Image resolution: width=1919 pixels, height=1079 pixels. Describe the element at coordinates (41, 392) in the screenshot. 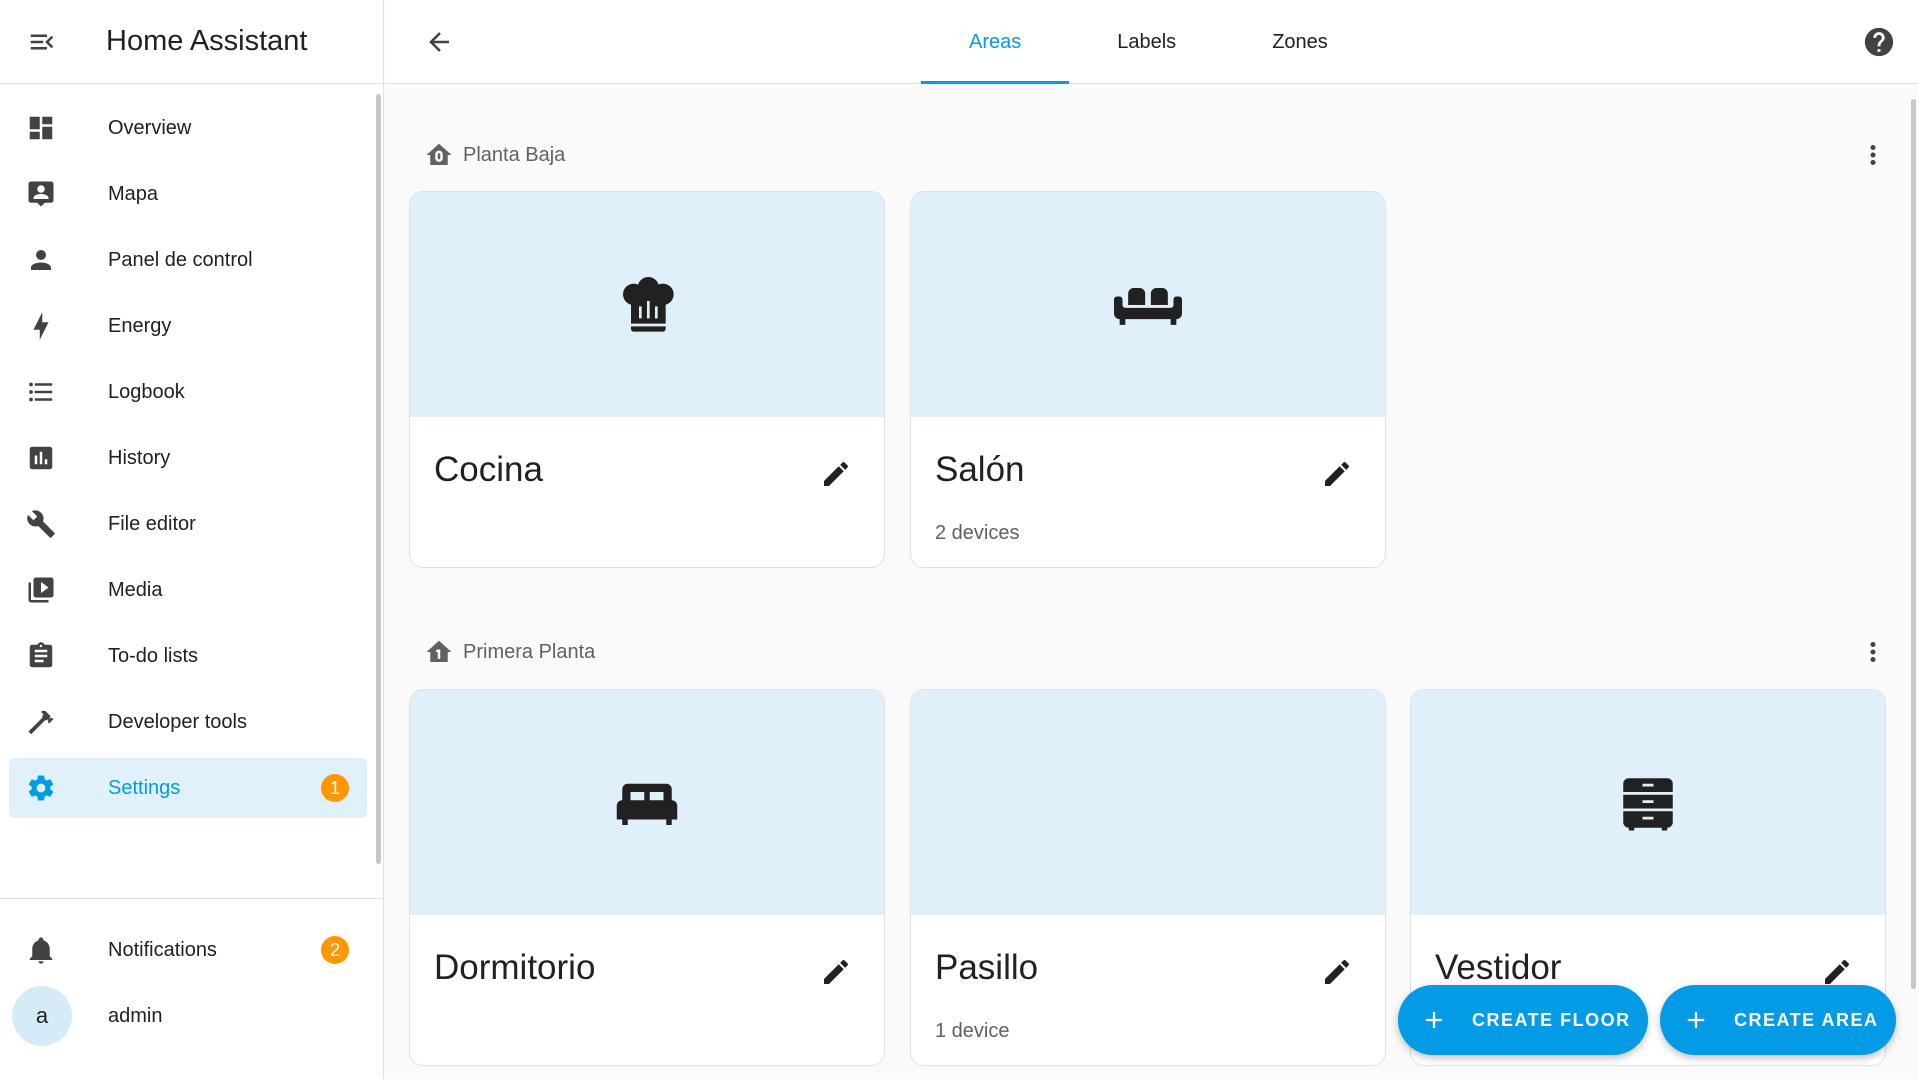

I see `list-icon` at that location.